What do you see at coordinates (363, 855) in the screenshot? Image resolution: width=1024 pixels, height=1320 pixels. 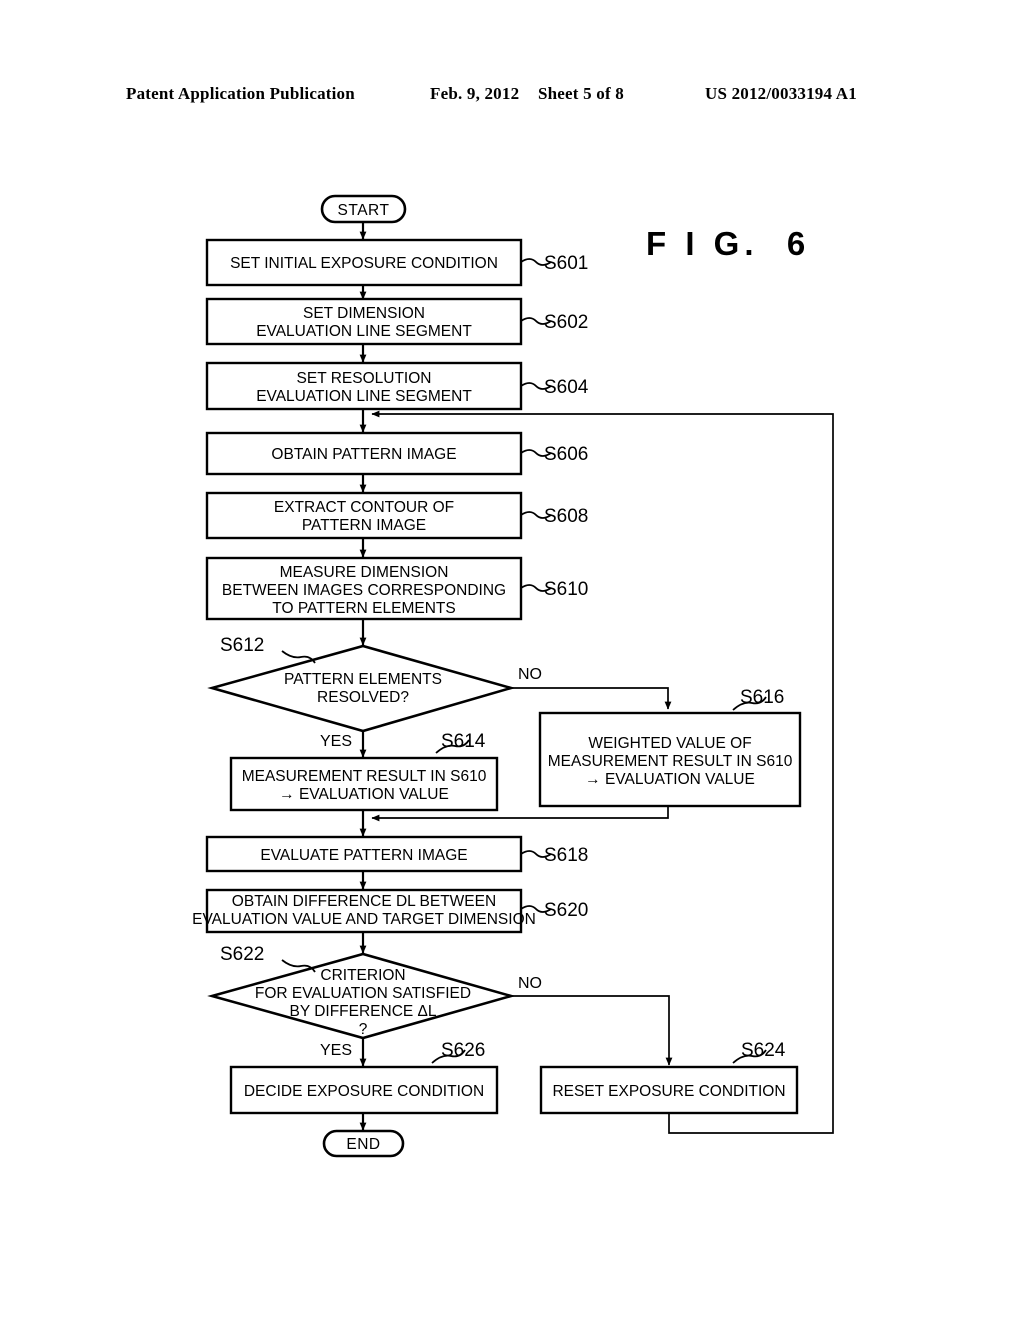 I see `node-s618-line-1: EVALUATE PATTERN IMAGE` at bounding box center [363, 855].